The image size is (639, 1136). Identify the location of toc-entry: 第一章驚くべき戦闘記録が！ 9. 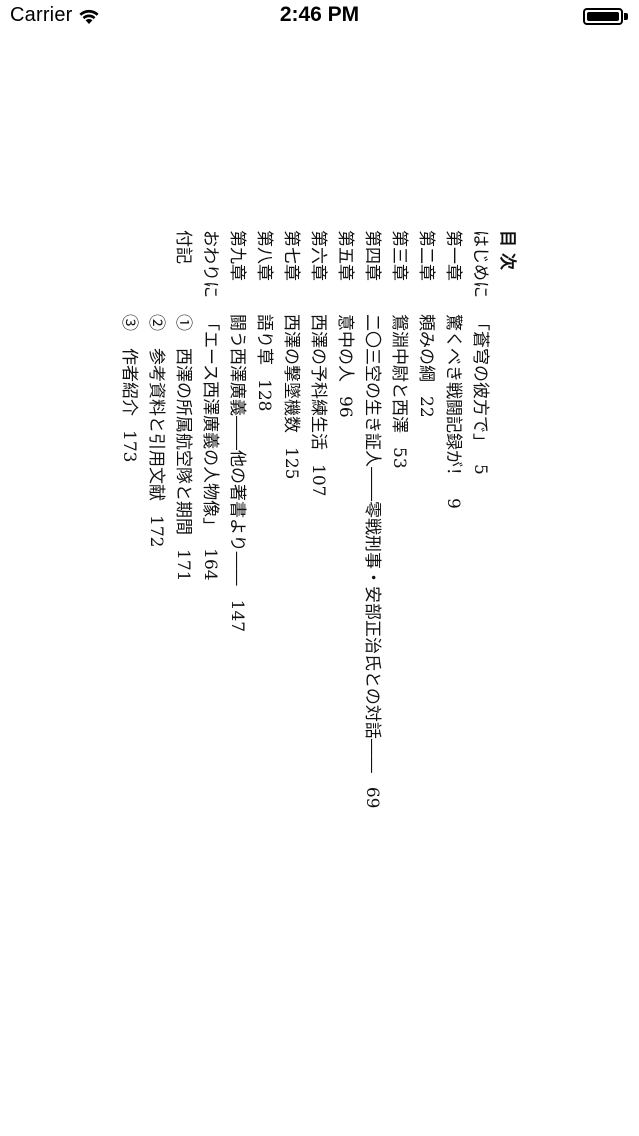
(452, 510).